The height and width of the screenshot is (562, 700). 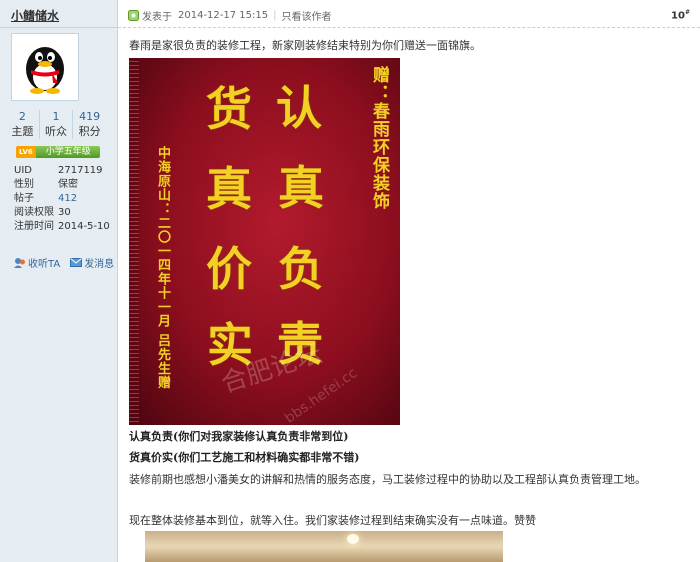 I want to click on level-name: 小学五年级, so click(x=68, y=152).